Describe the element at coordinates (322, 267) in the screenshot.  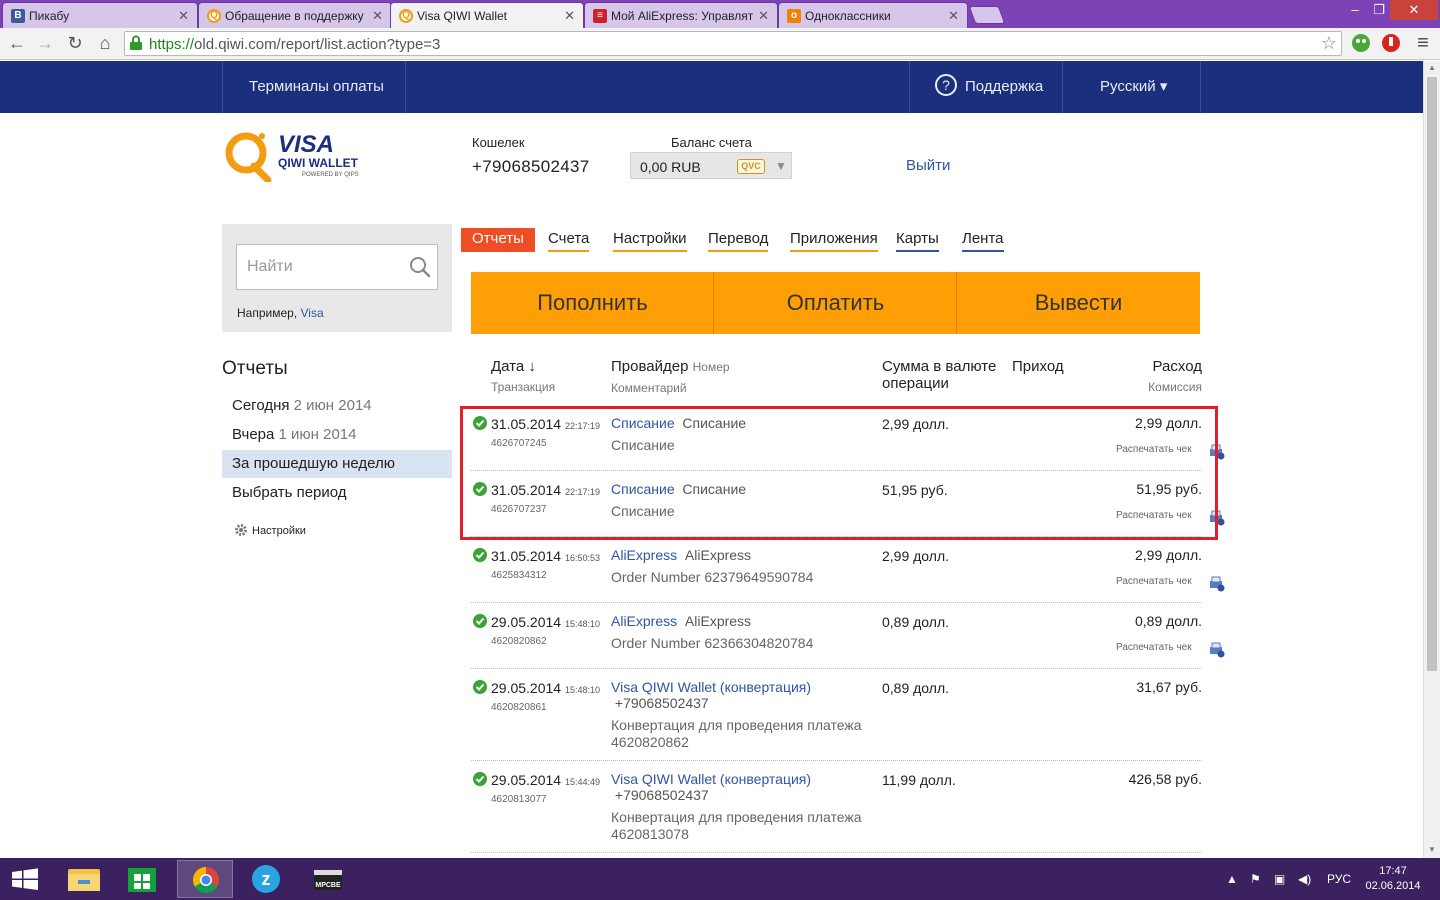
I see `search-input` at that location.